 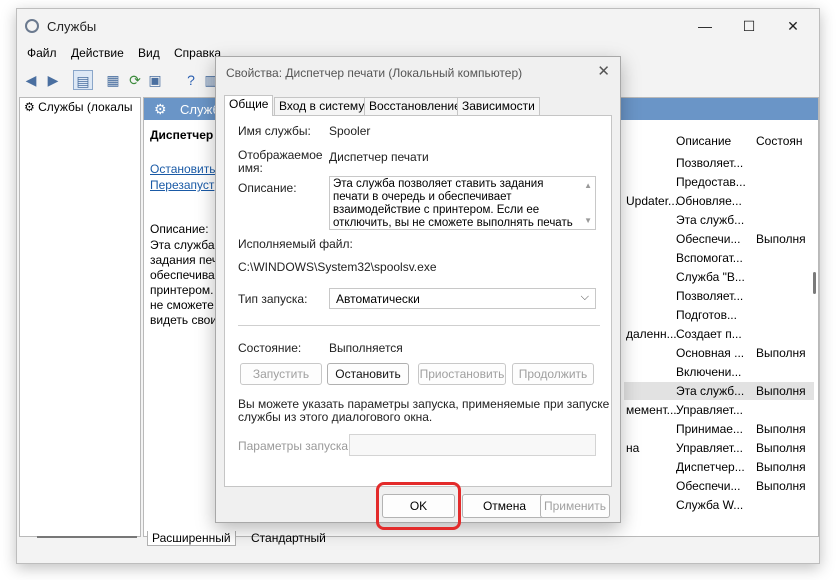 I want to click on divider, so click(x=419, y=325).